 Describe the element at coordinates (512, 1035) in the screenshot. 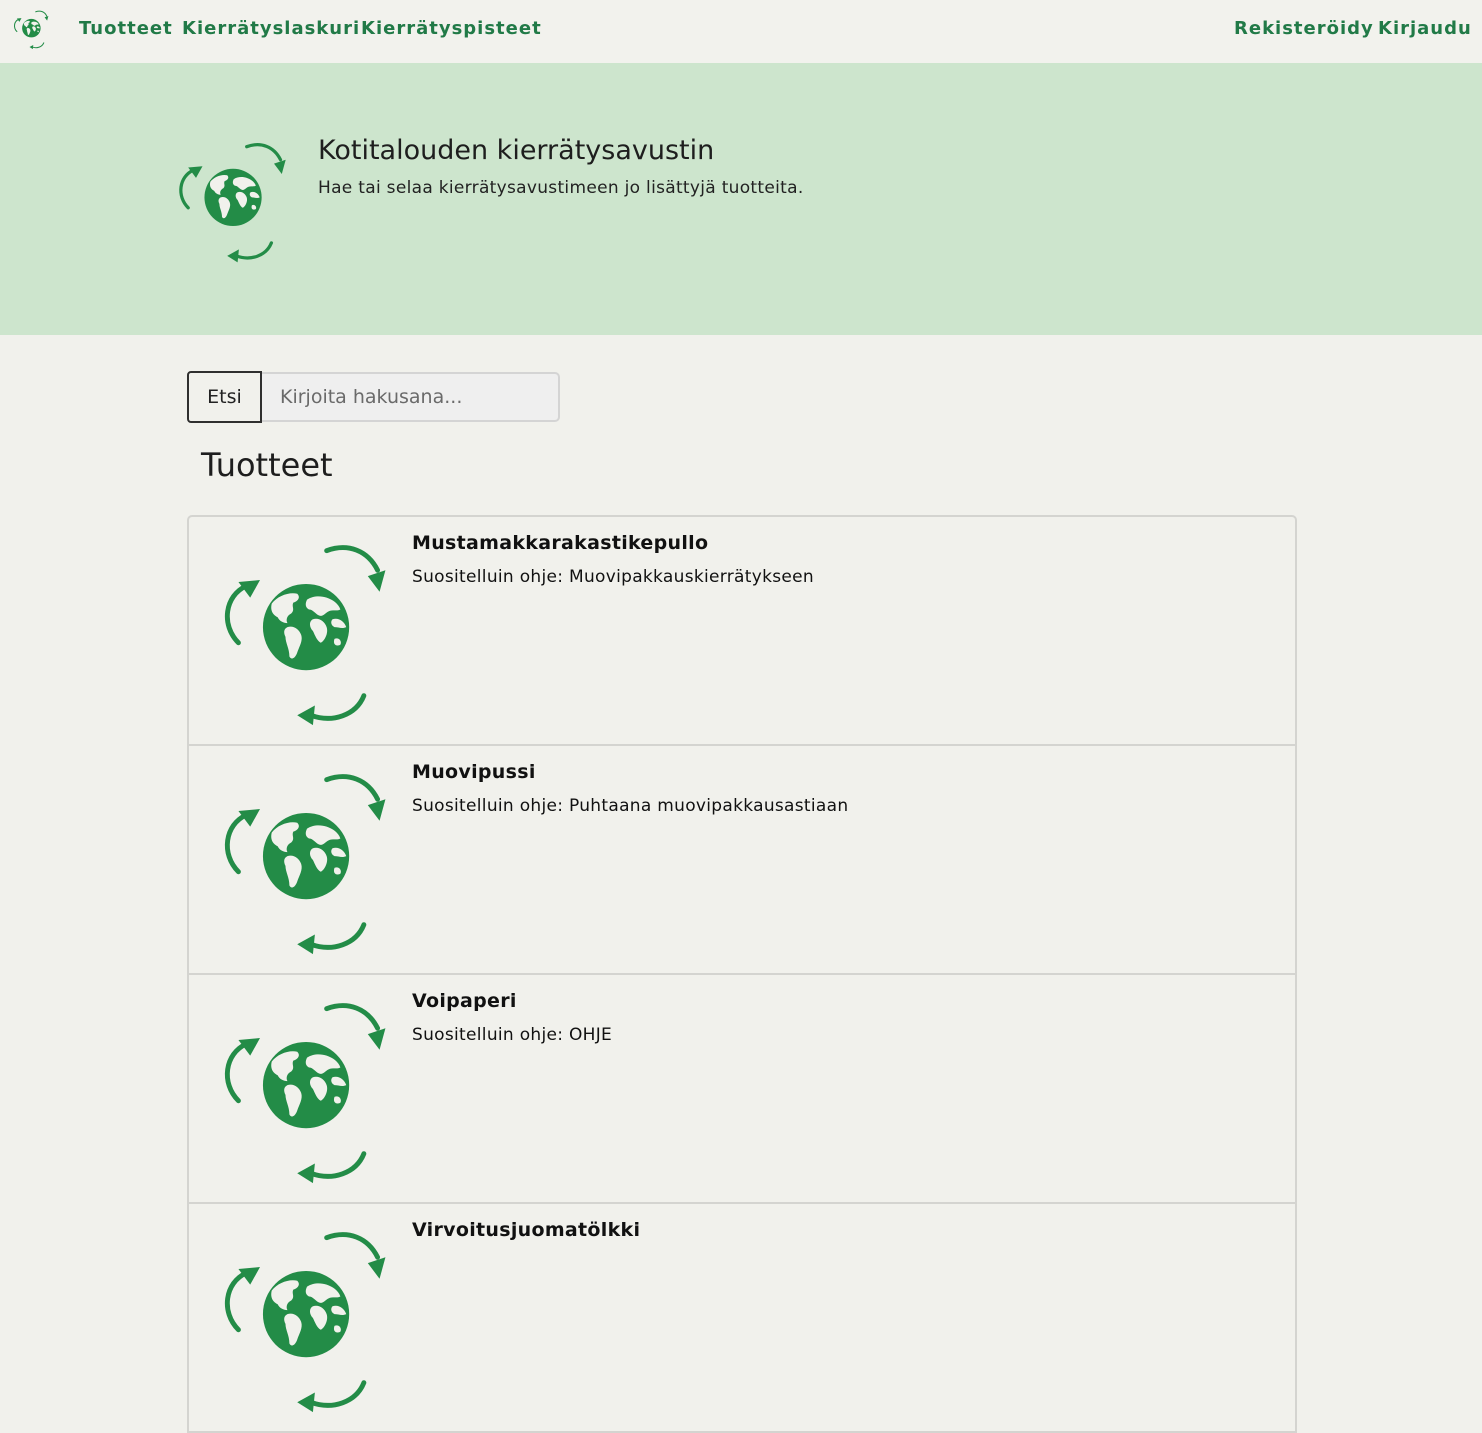

I see `product-guide: Suositelluin ohje: OHJE` at that location.